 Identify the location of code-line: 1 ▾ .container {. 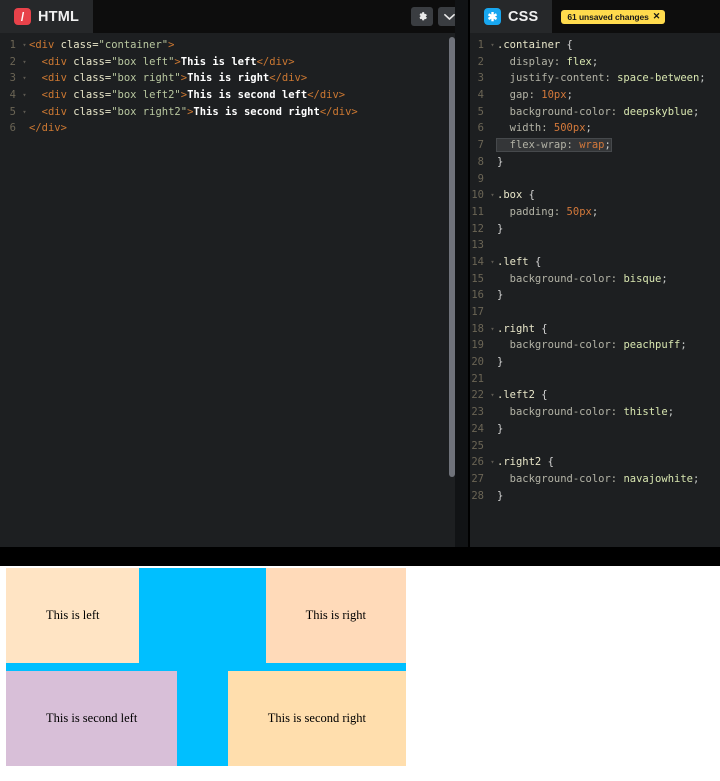
(595, 45).